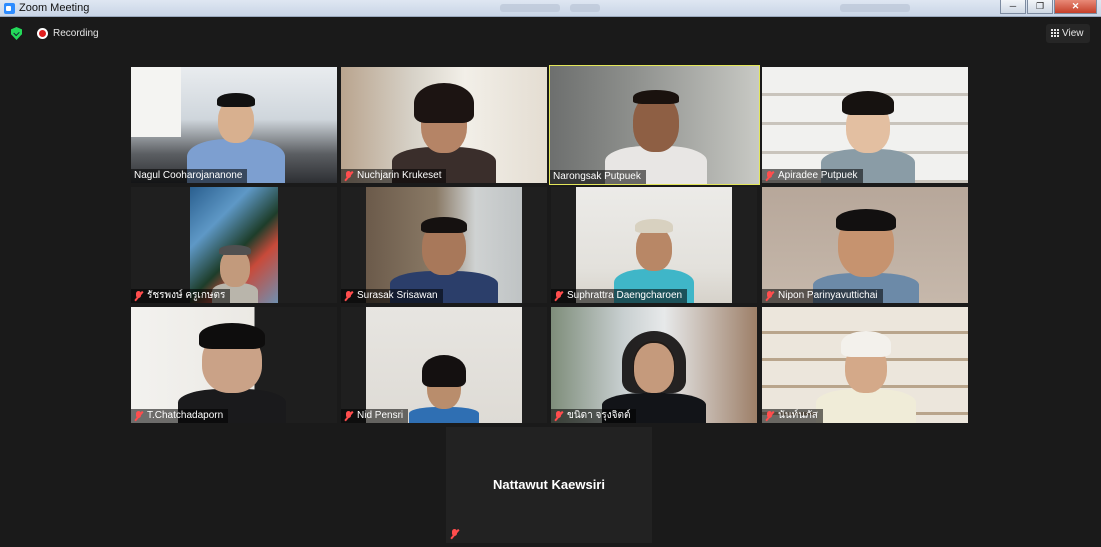 Image resolution: width=1101 pixels, height=547 pixels. Describe the element at coordinates (185, 415) in the screenshot. I see `participant-name: T.Chatchadaporn` at that location.